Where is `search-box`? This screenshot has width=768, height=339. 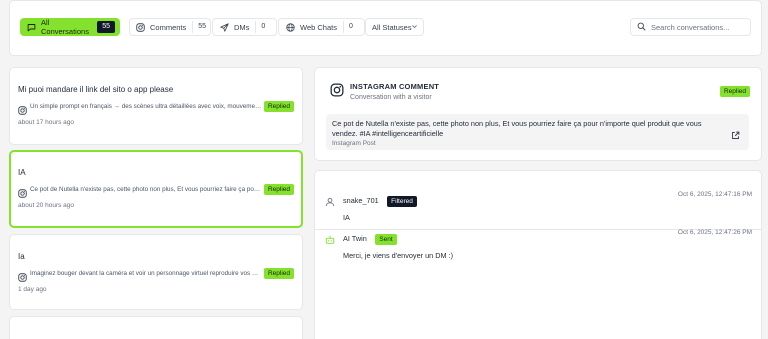
search-box is located at coordinates (690, 27).